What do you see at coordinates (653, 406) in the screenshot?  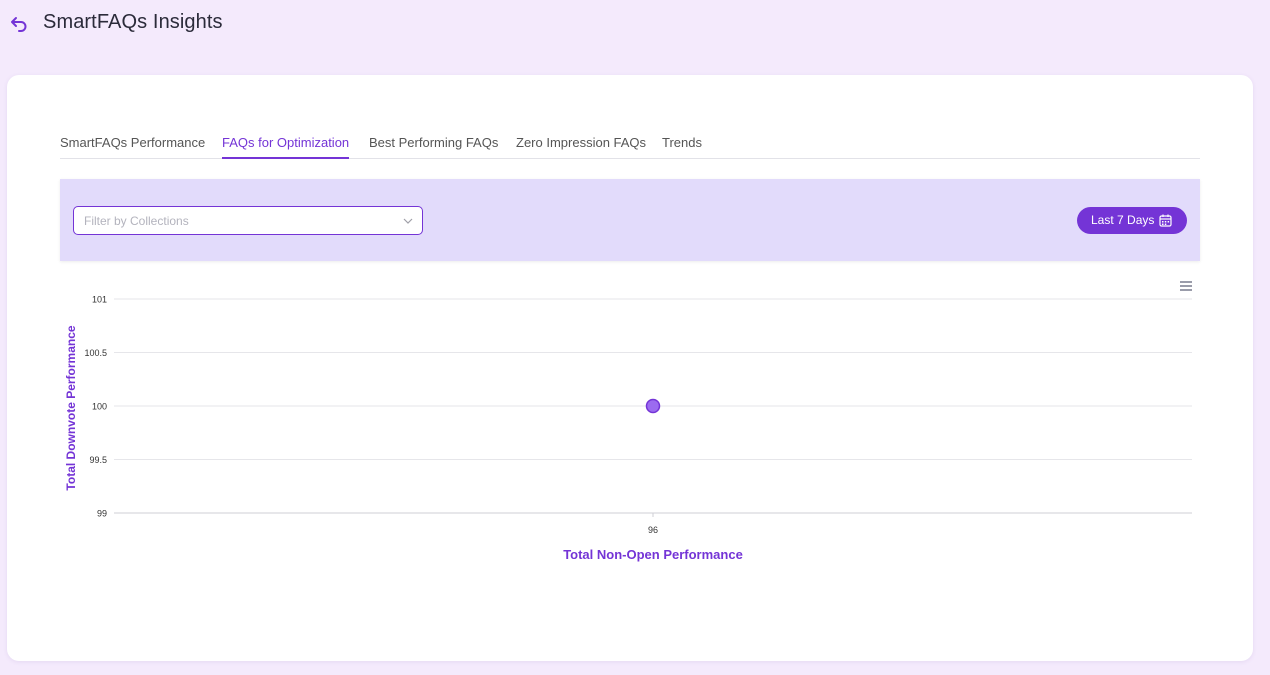 I see `scatter-point` at bounding box center [653, 406].